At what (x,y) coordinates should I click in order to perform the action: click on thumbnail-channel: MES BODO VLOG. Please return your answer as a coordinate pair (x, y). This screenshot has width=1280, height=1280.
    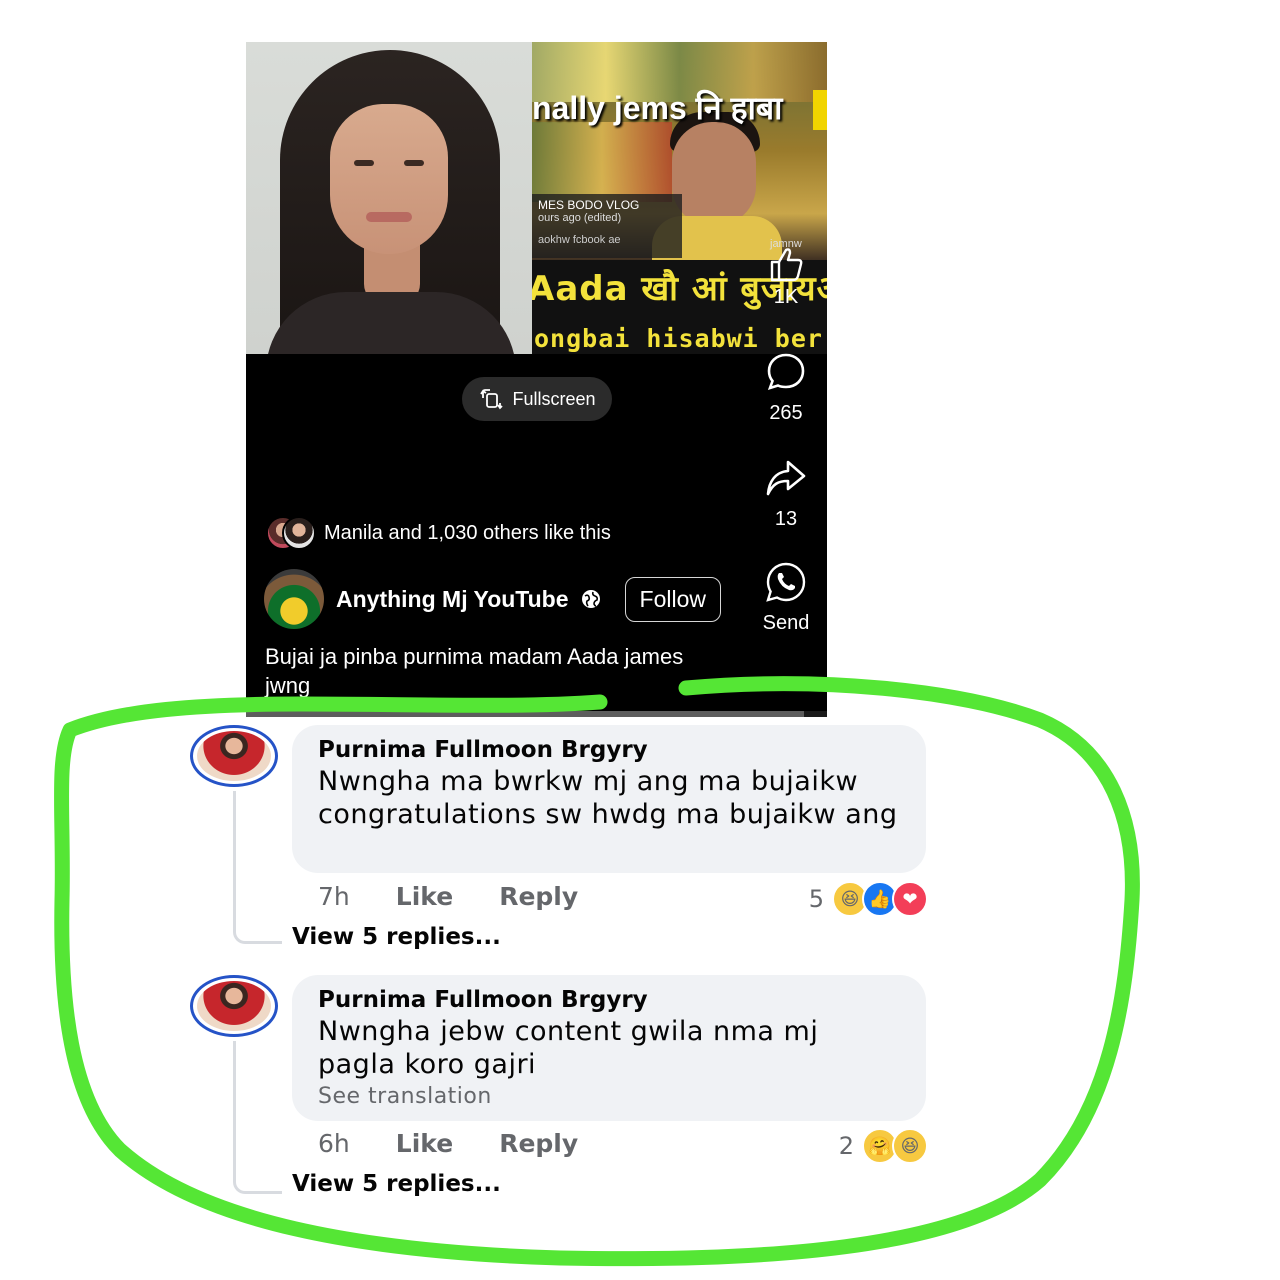
    Looking at the image, I should click on (589, 205).